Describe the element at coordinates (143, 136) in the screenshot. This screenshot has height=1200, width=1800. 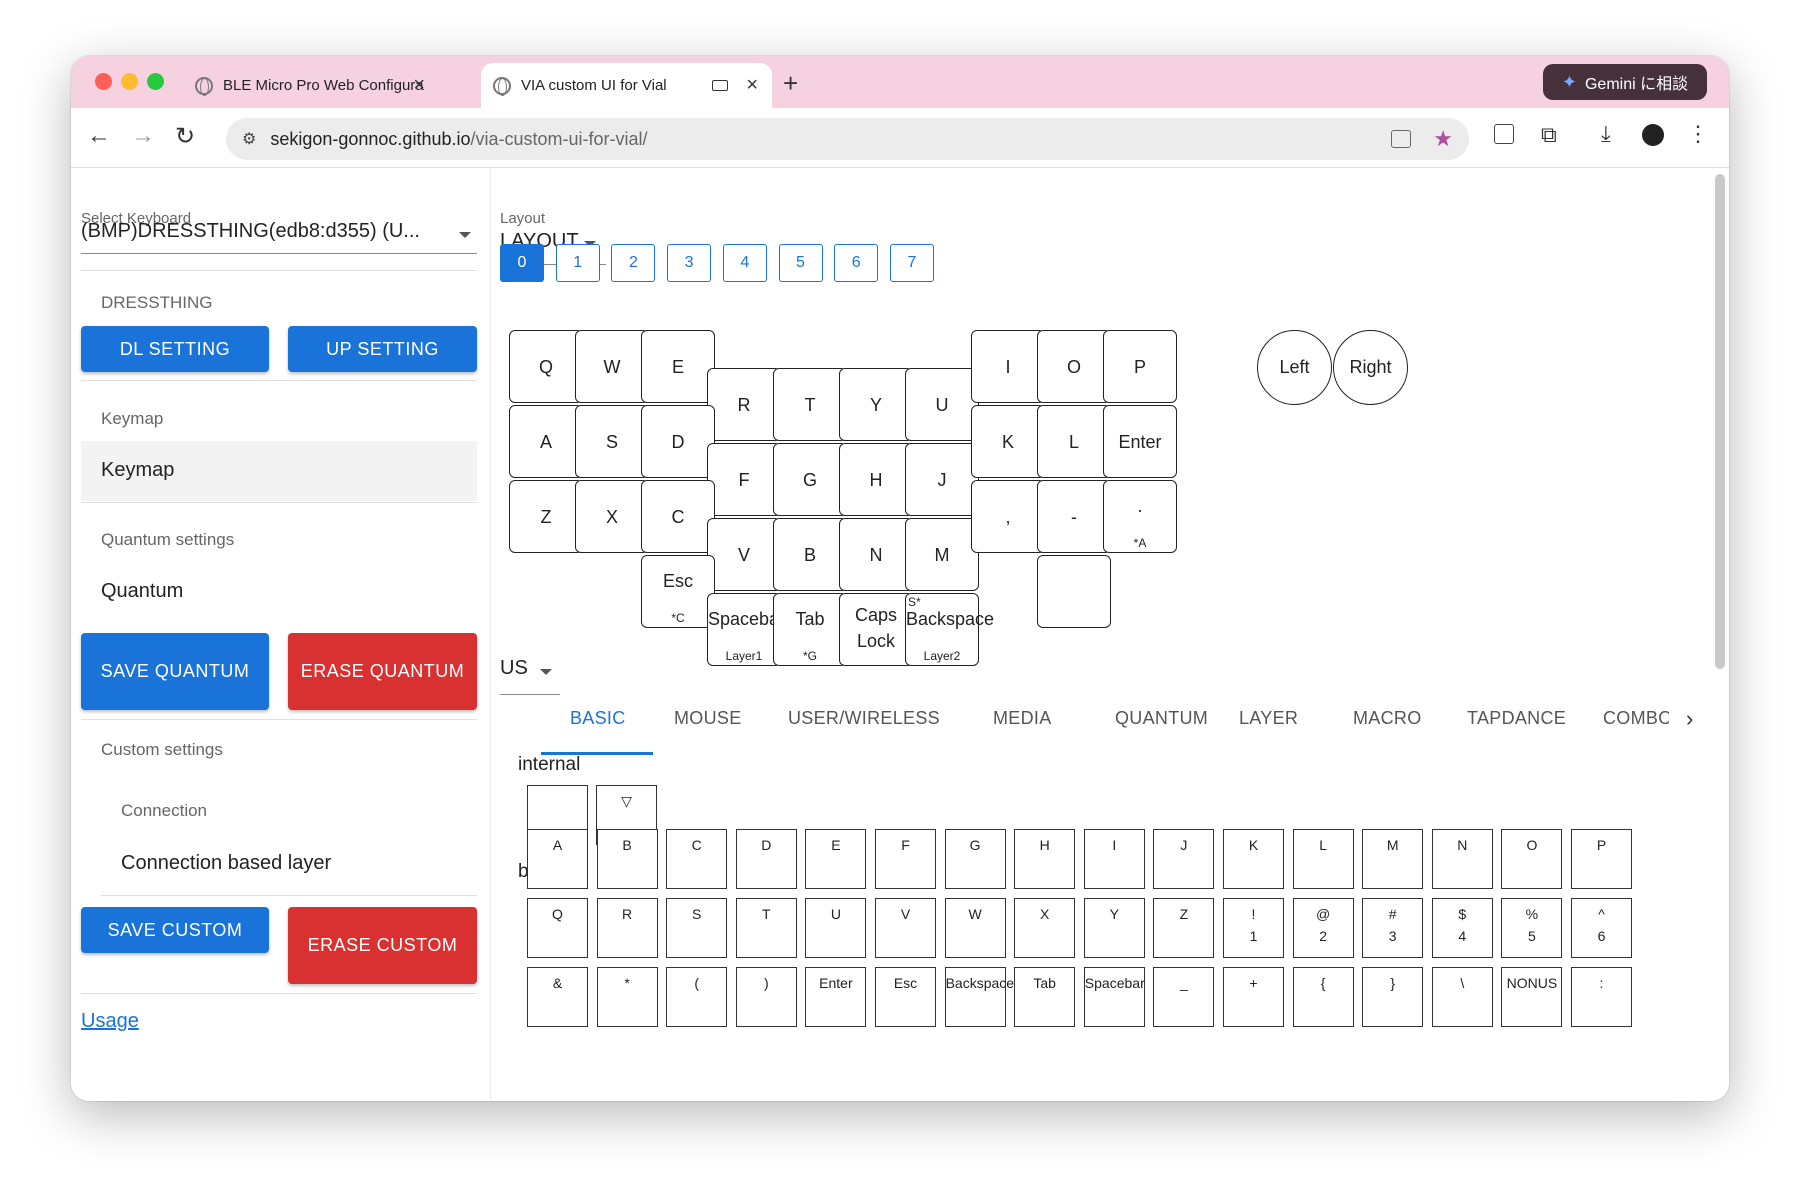
I see `forward-arrow-icon: →` at that location.